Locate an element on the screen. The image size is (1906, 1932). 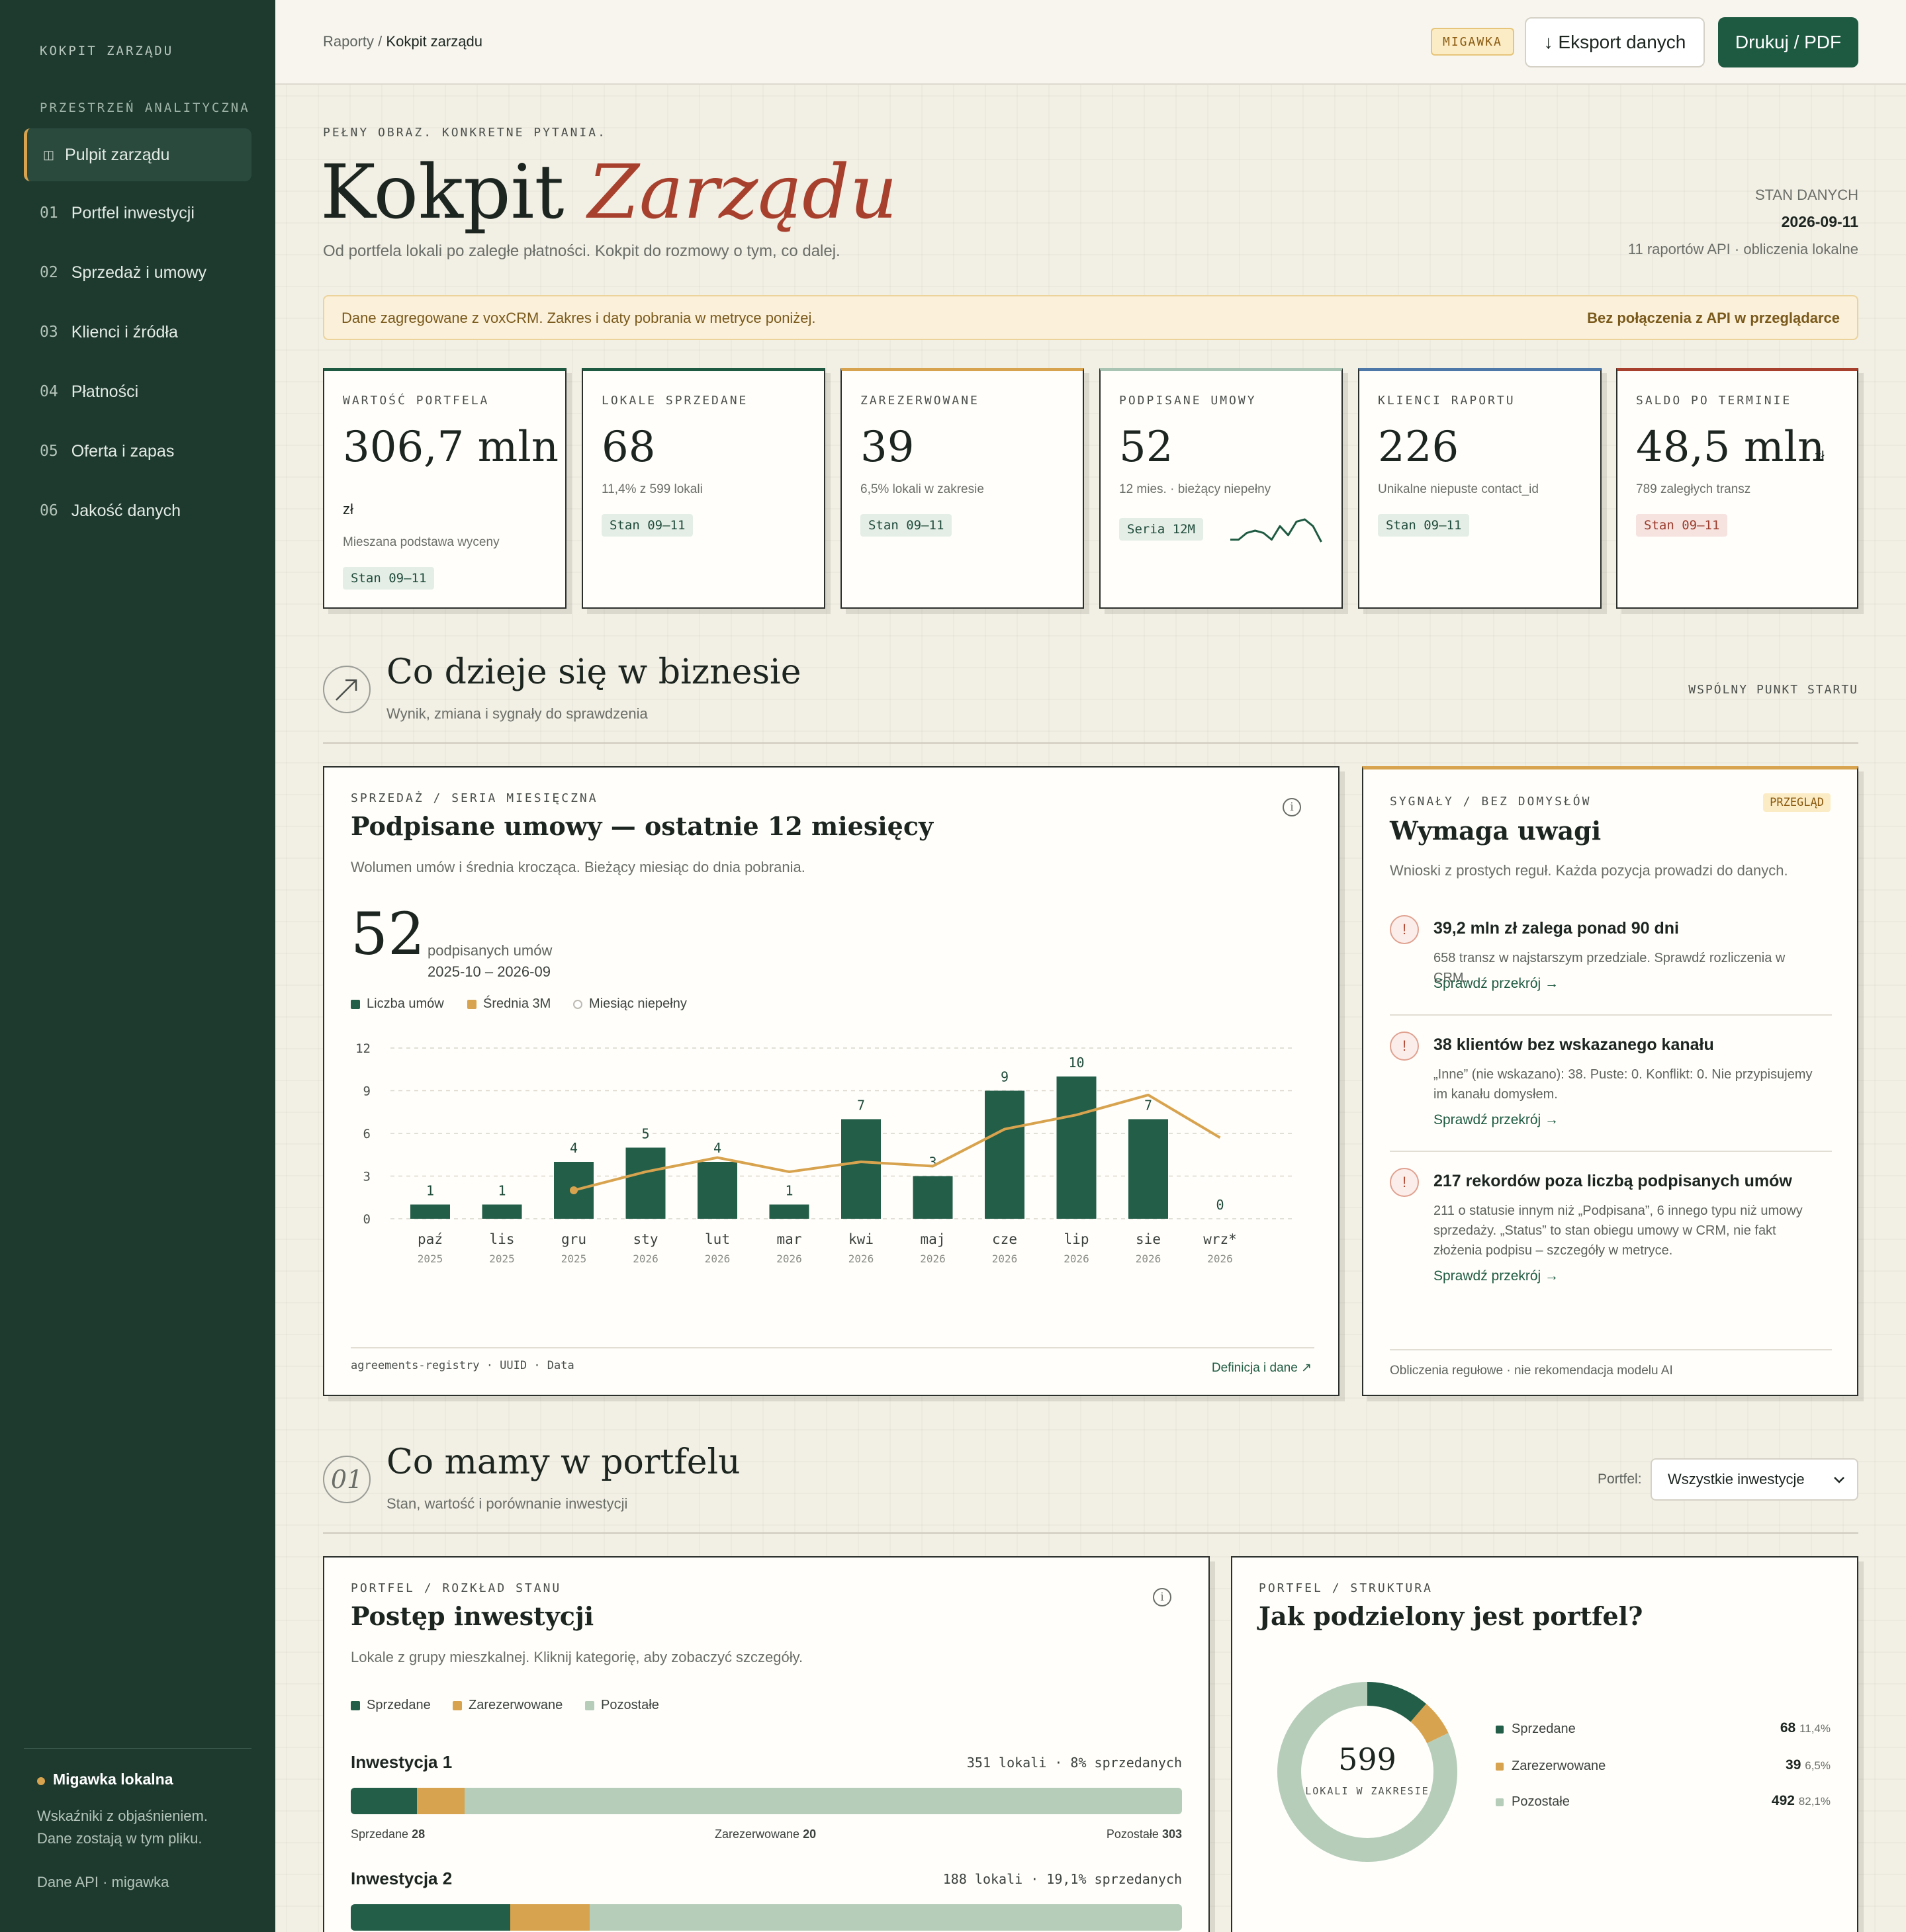
print-pdf-button: Drukuj / PDF is located at coordinates (1788, 42).